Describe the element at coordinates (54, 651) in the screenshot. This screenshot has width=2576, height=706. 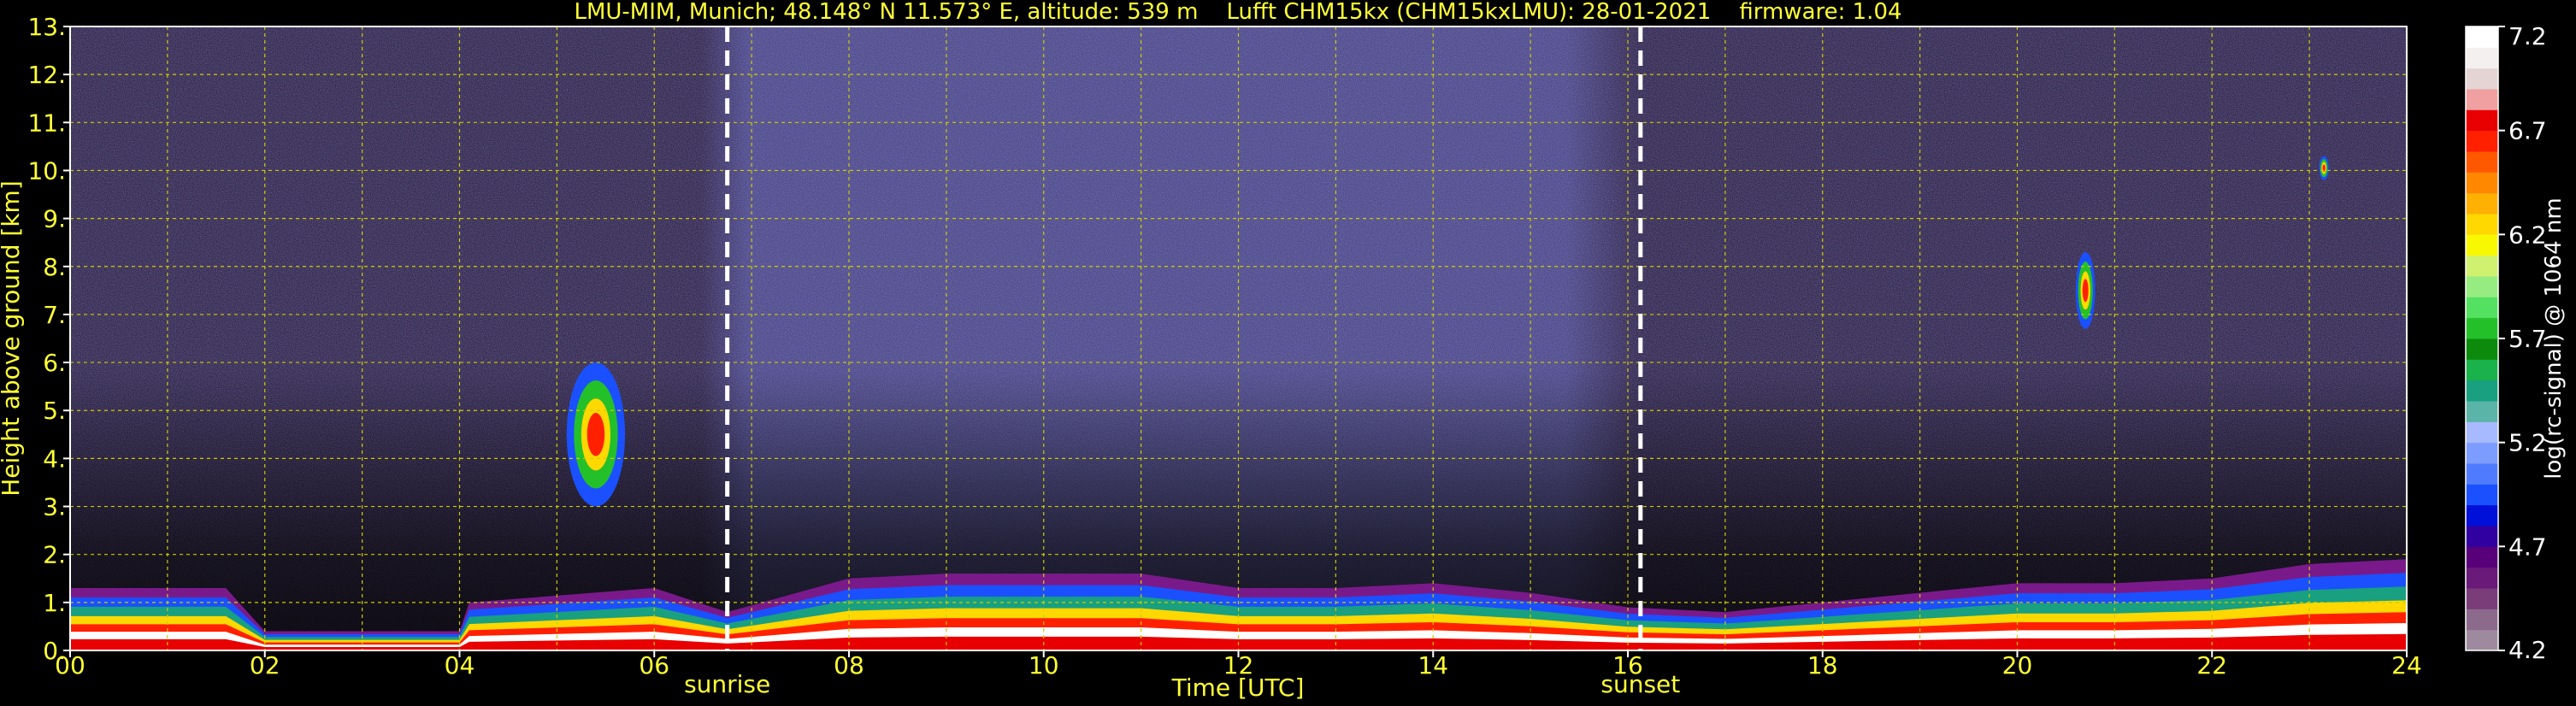
I see `y-tick-label: 0.` at that location.